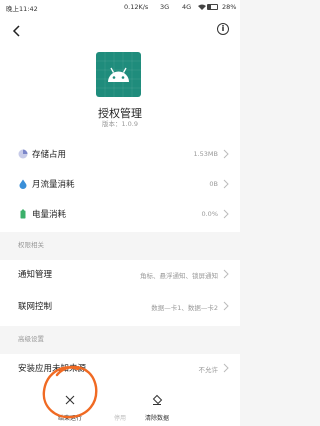 The width and height of the screenshot is (320, 426). I want to click on water-drop-icon, so click(23, 184).